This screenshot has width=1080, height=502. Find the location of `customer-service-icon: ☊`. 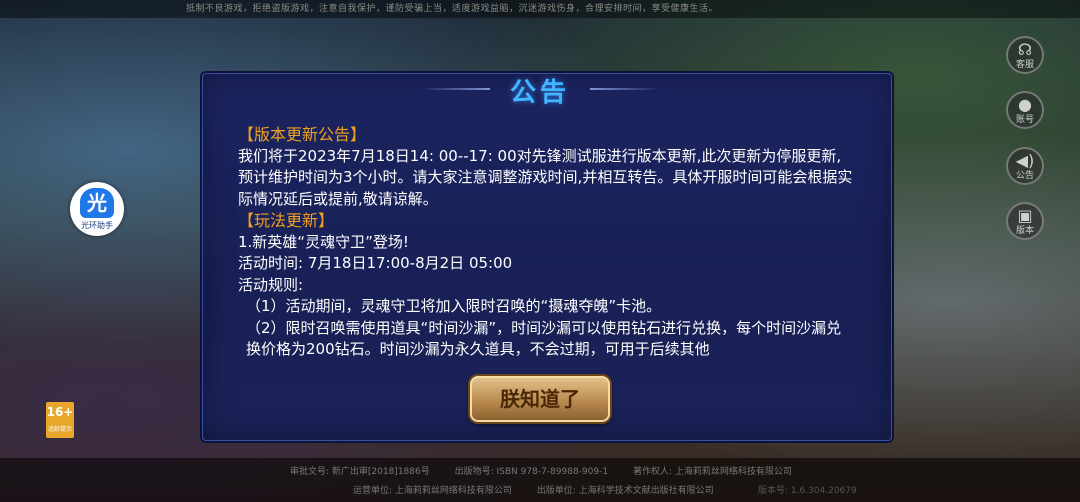

customer-service-icon: ☊ is located at coordinates (1025, 49).